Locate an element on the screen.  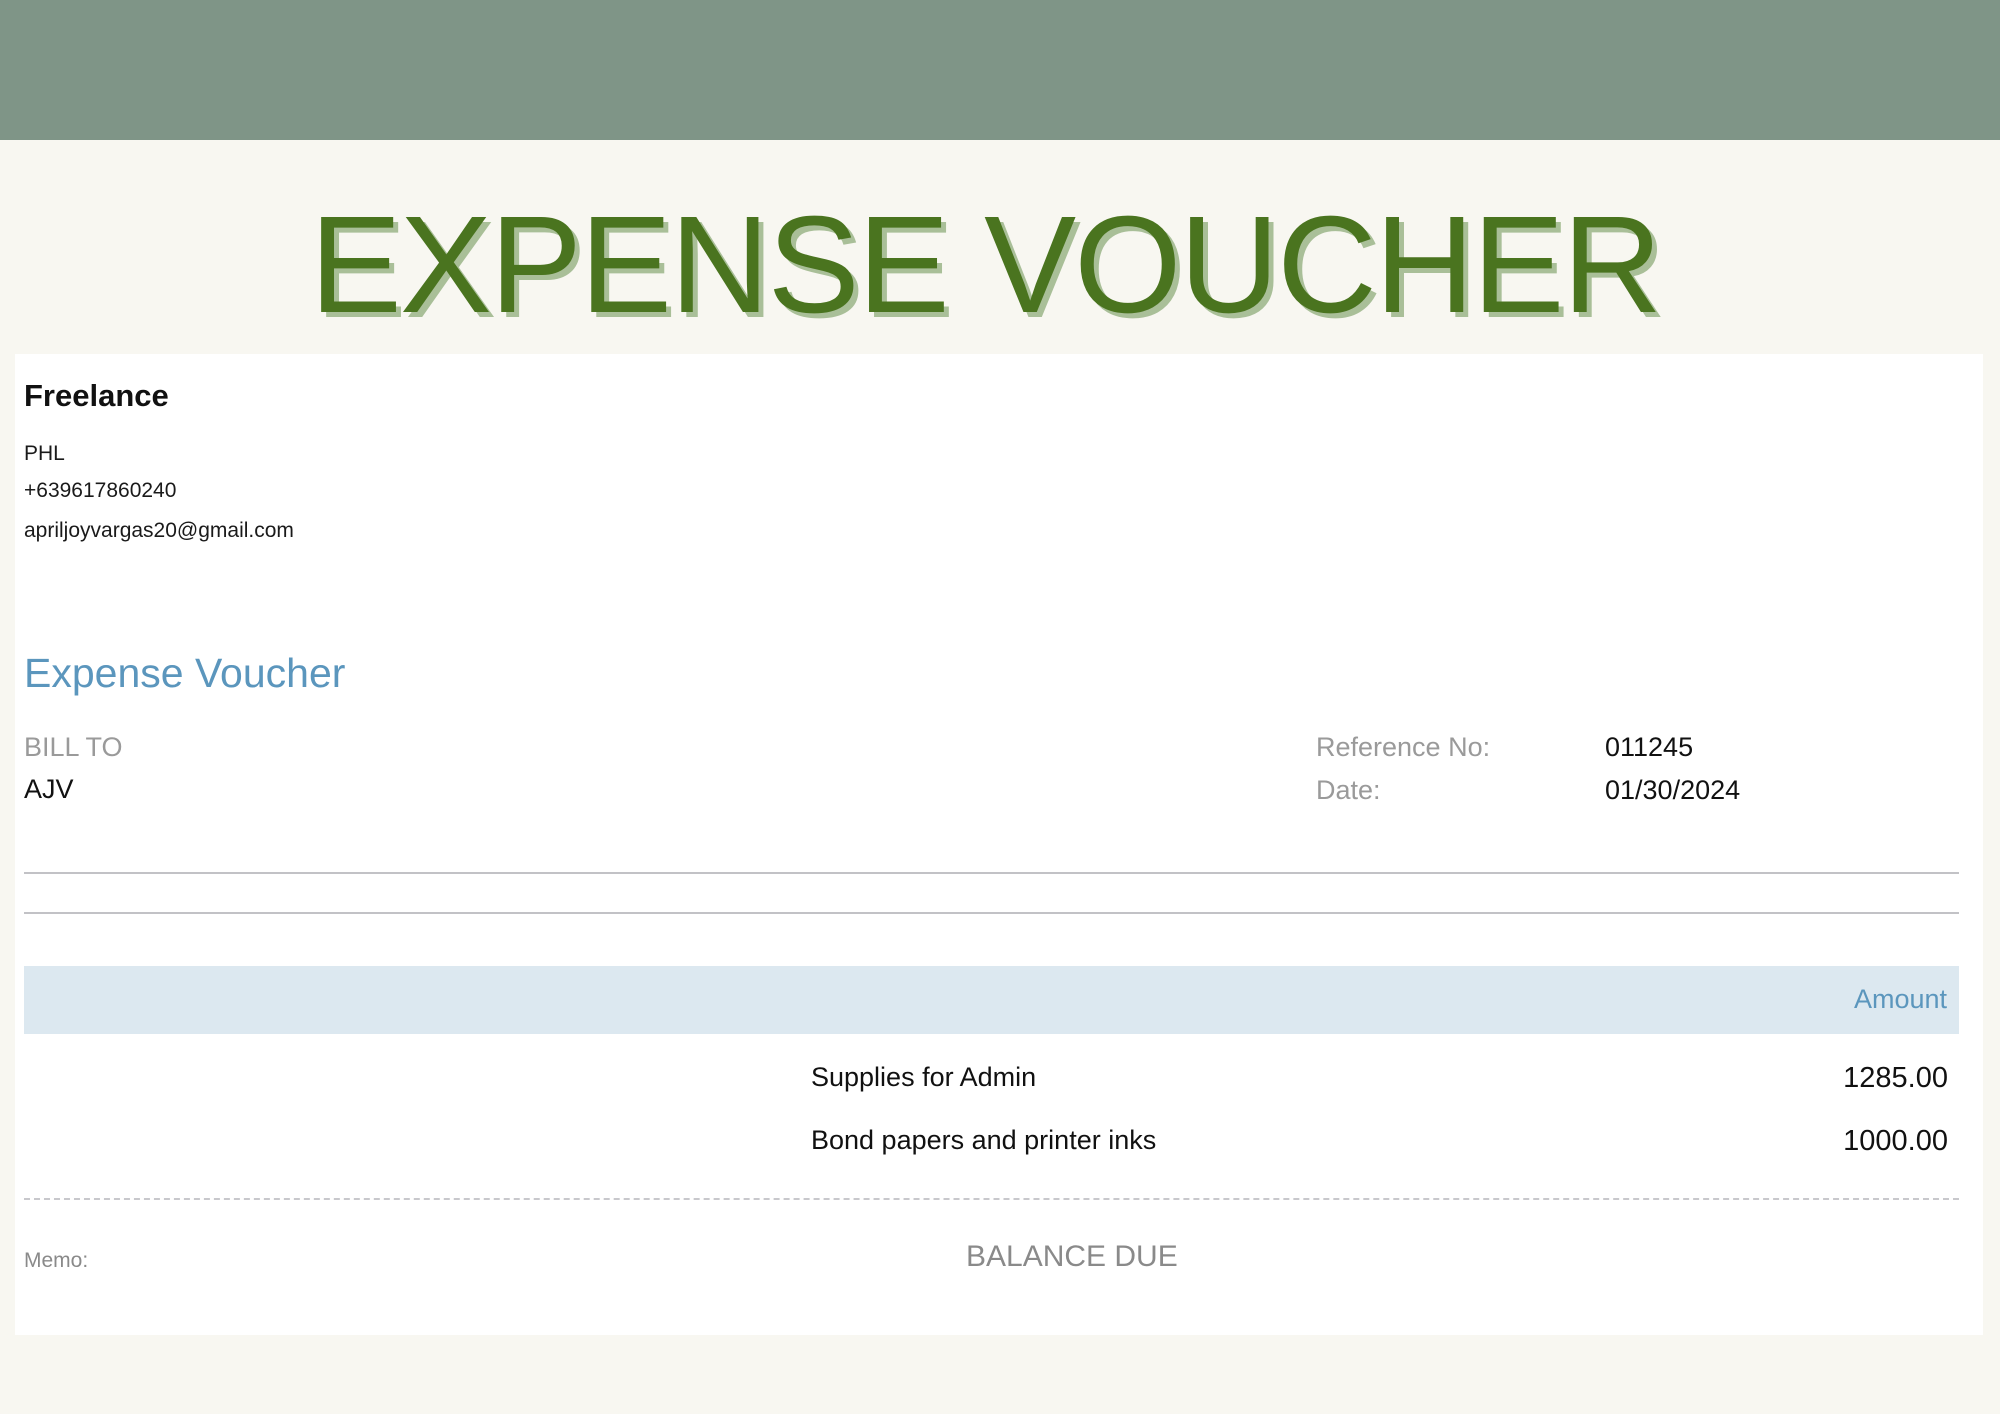
dashed-separator is located at coordinates (991, 1199).